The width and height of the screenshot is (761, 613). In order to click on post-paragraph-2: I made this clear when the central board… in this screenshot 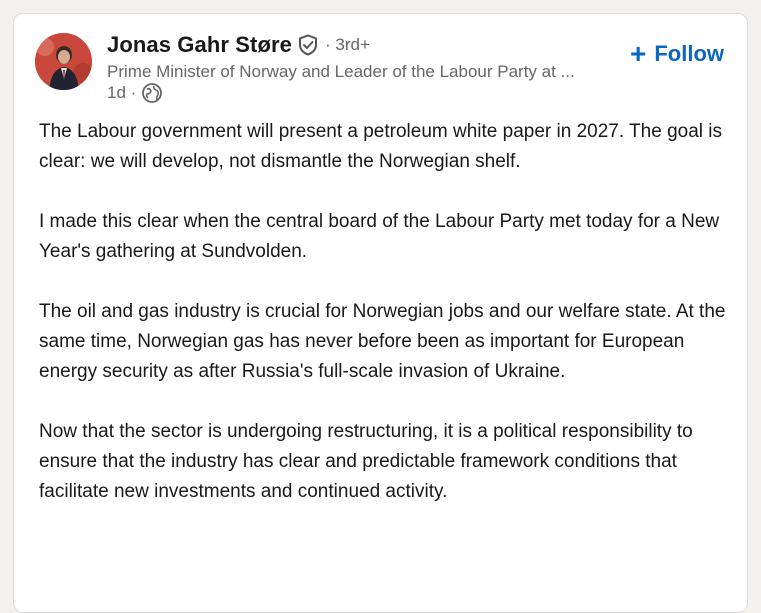, I will do `click(379, 236)`.